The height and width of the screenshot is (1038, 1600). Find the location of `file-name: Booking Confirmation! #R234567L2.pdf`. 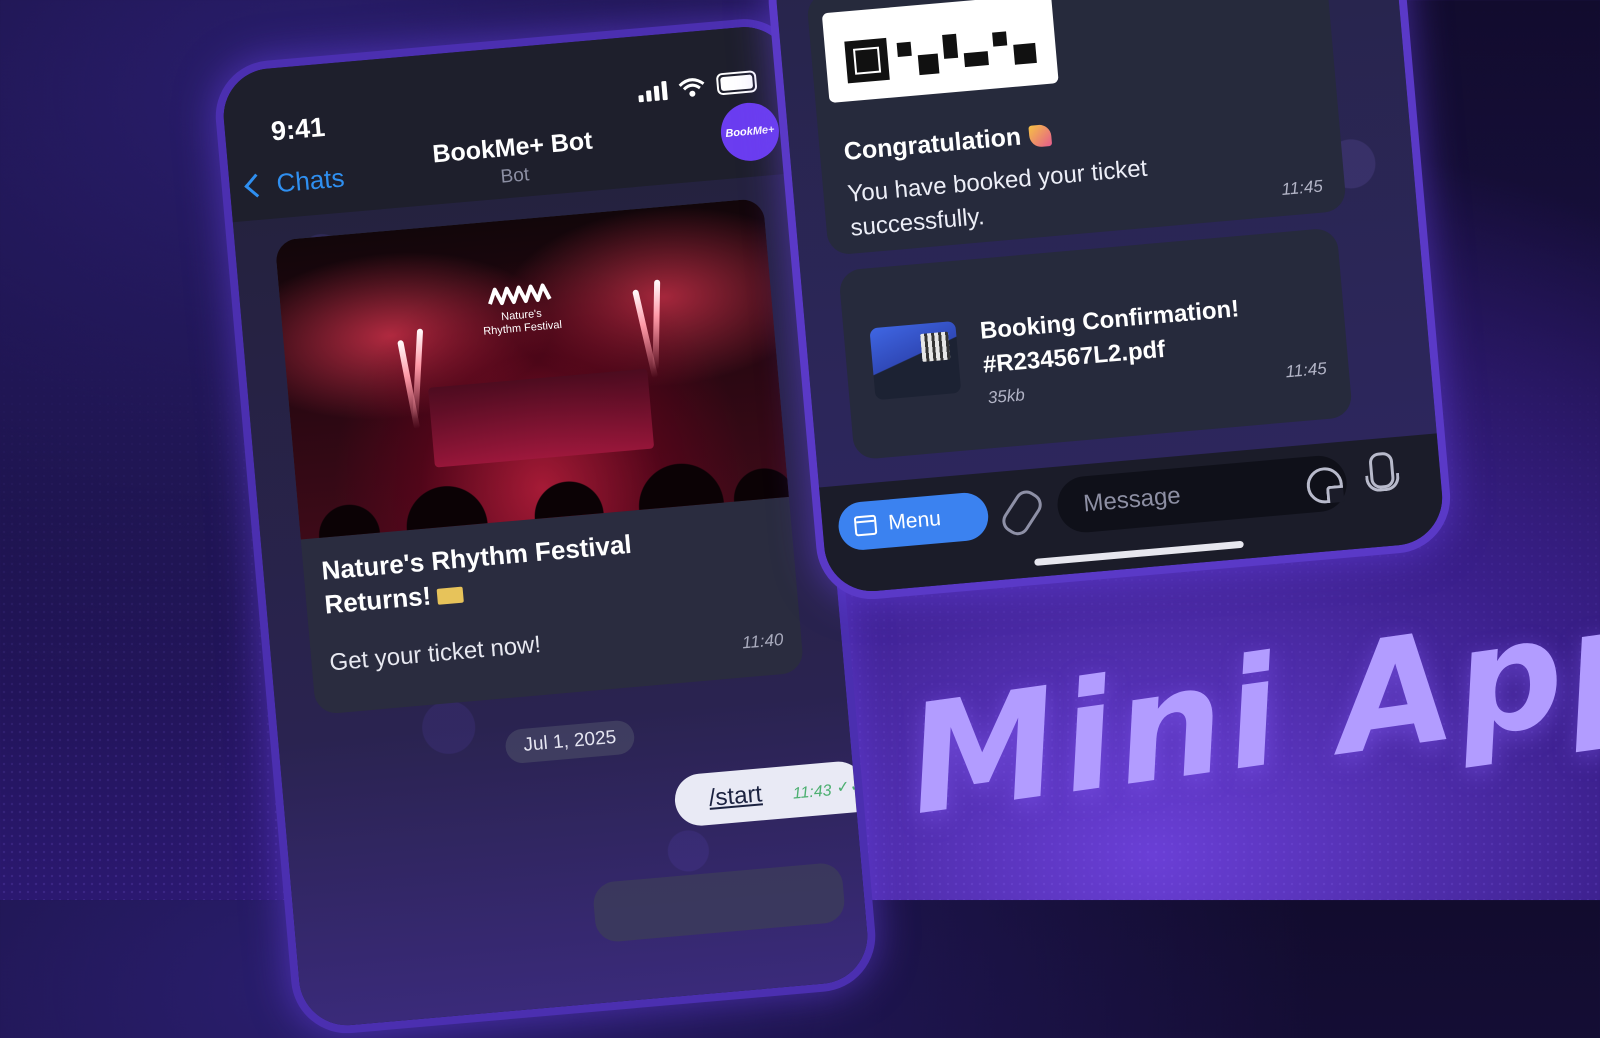

file-name: Booking Confirmation! #R234567L2.pdf is located at coordinates (1146, 334).